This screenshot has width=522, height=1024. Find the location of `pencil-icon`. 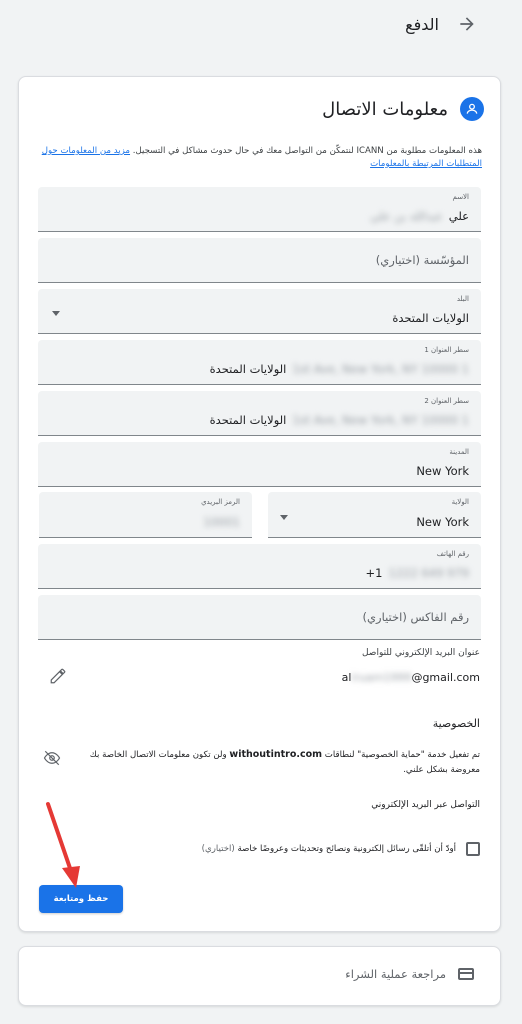

pencil-icon is located at coordinates (58, 676).